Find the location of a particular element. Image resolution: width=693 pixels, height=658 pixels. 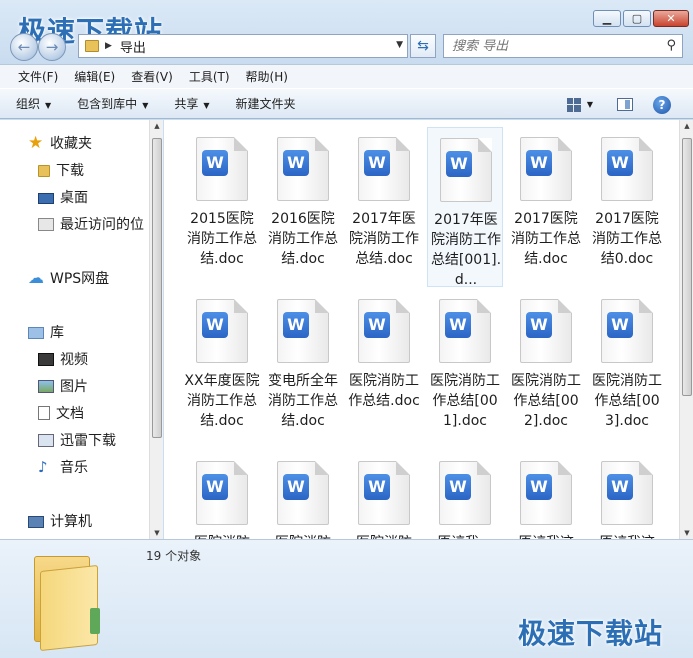

share-label: 共享 is located at coordinates (186, 104).